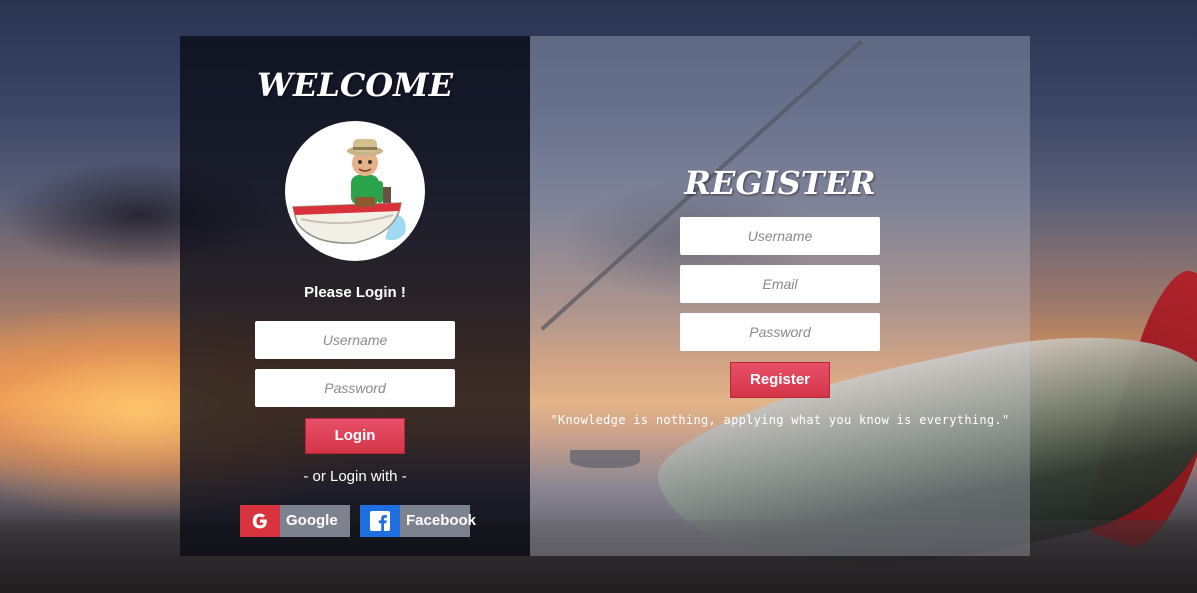 The image size is (1197, 593). I want to click on alt-login-text: - or Login with -, so click(355, 476).